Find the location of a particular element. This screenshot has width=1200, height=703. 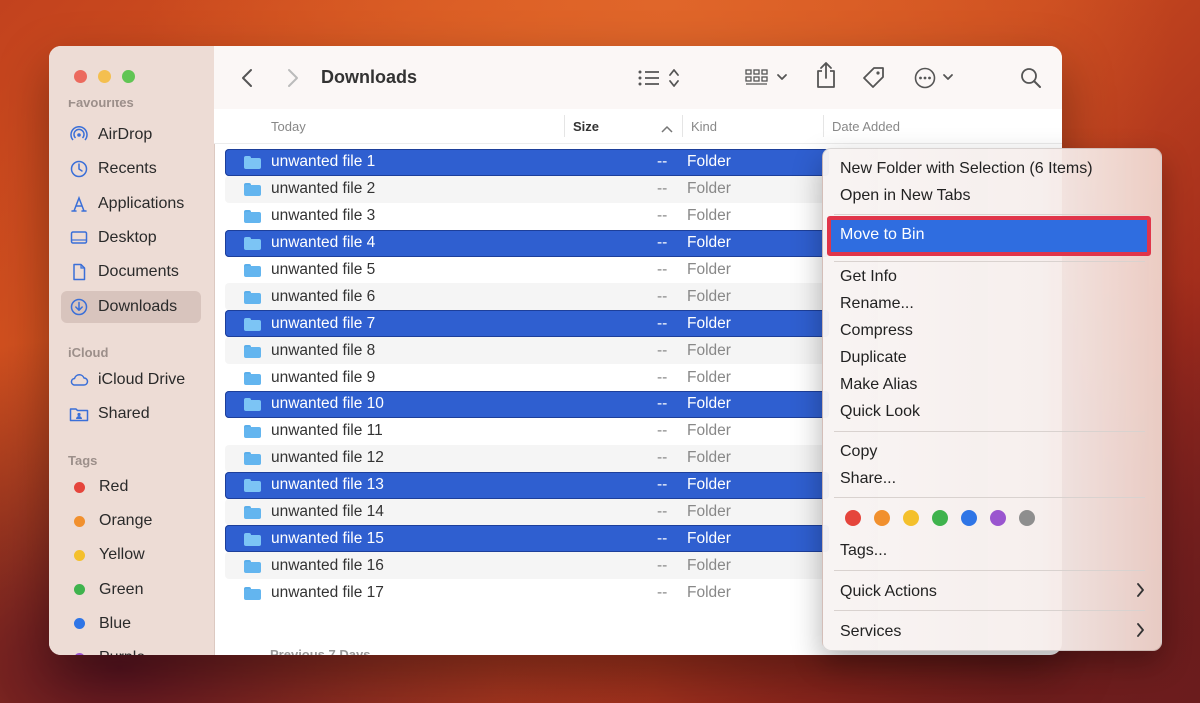

forward-button is located at coordinates (293, 78).